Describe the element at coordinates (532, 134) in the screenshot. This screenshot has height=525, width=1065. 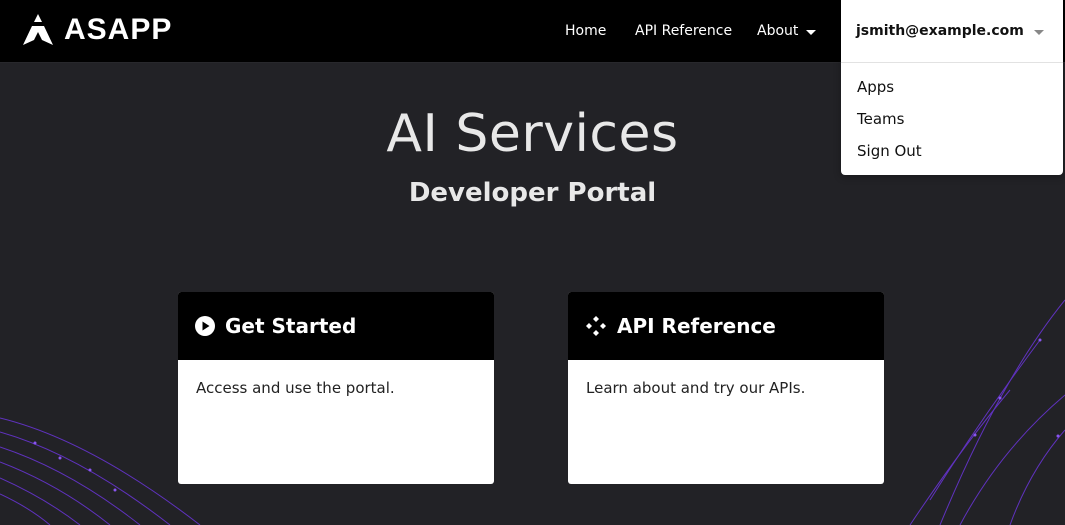
I see `page-title: AI Services` at that location.